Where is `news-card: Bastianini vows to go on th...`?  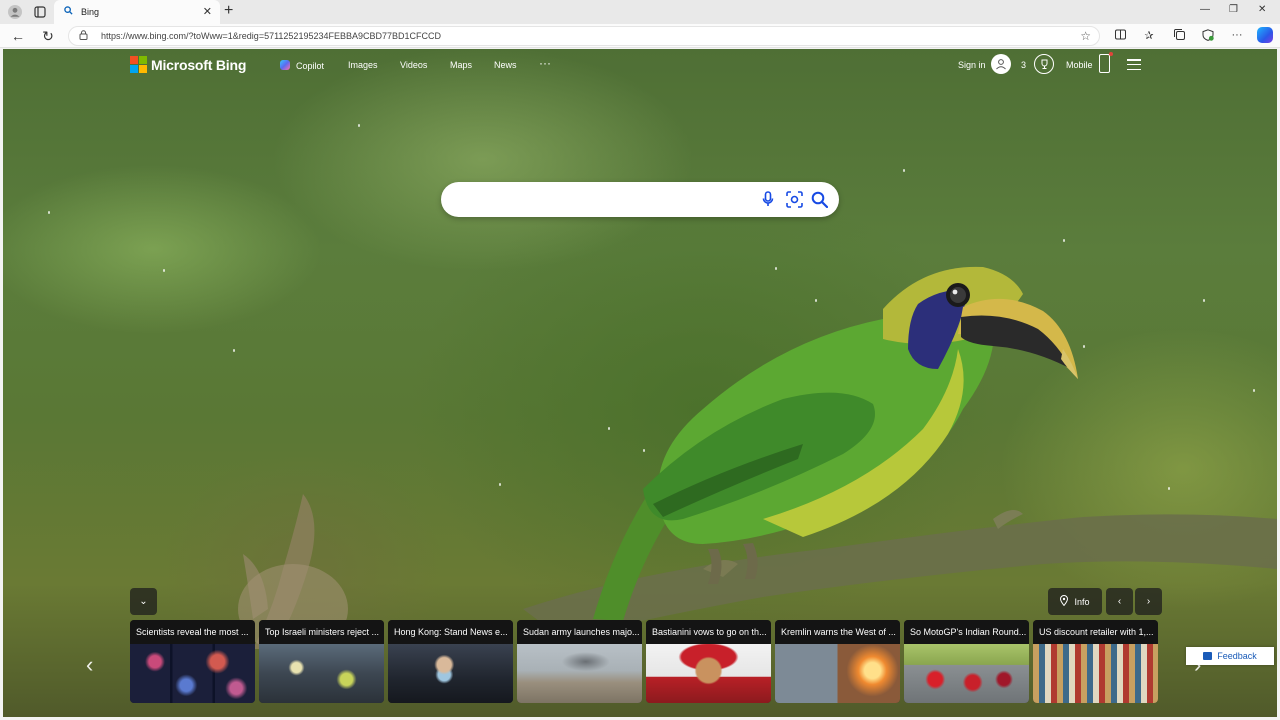 news-card: Bastianini vows to go on th... is located at coordinates (708, 661).